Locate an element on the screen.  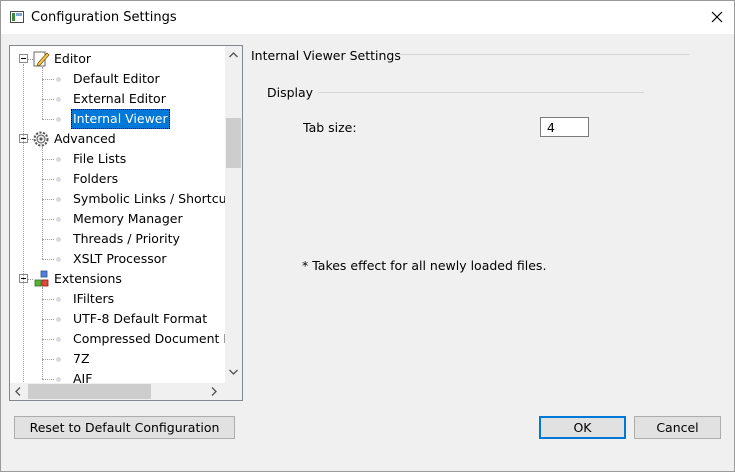
tab-size-input is located at coordinates (564, 127).